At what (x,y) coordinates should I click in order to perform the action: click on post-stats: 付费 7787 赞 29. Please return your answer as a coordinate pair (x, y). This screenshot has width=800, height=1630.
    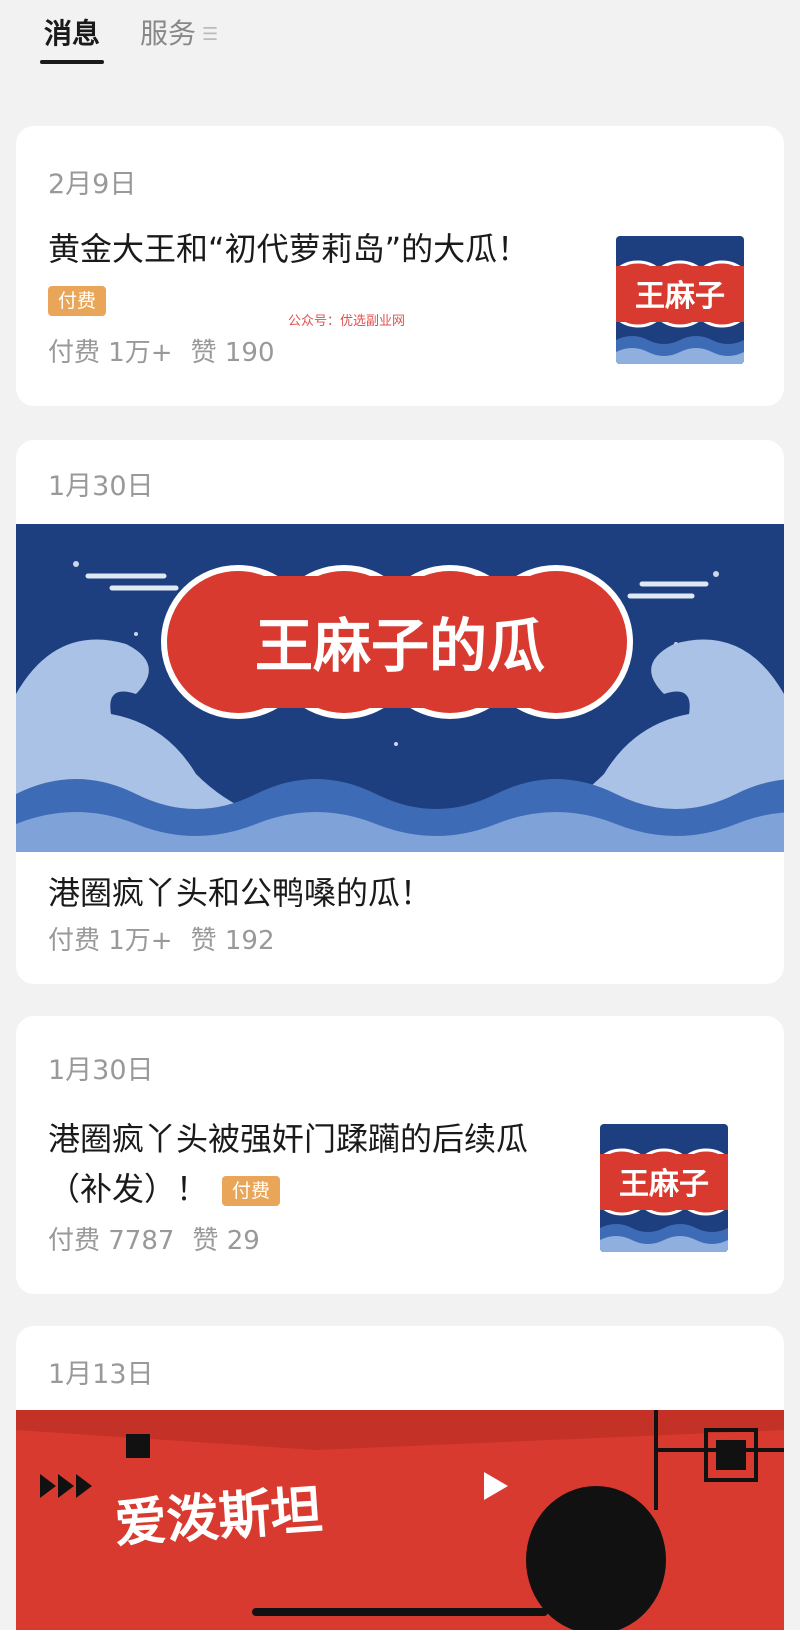
    Looking at the image, I should click on (154, 1238).